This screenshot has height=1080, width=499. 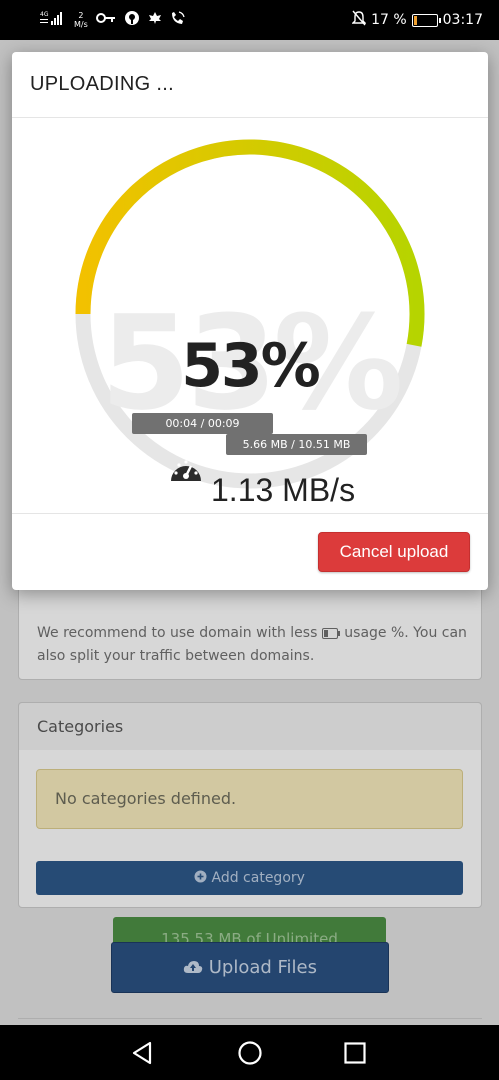 What do you see at coordinates (202, 423) in the screenshot?
I see `elapsed-time: 00:04 / 00:09` at bounding box center [202, 423].